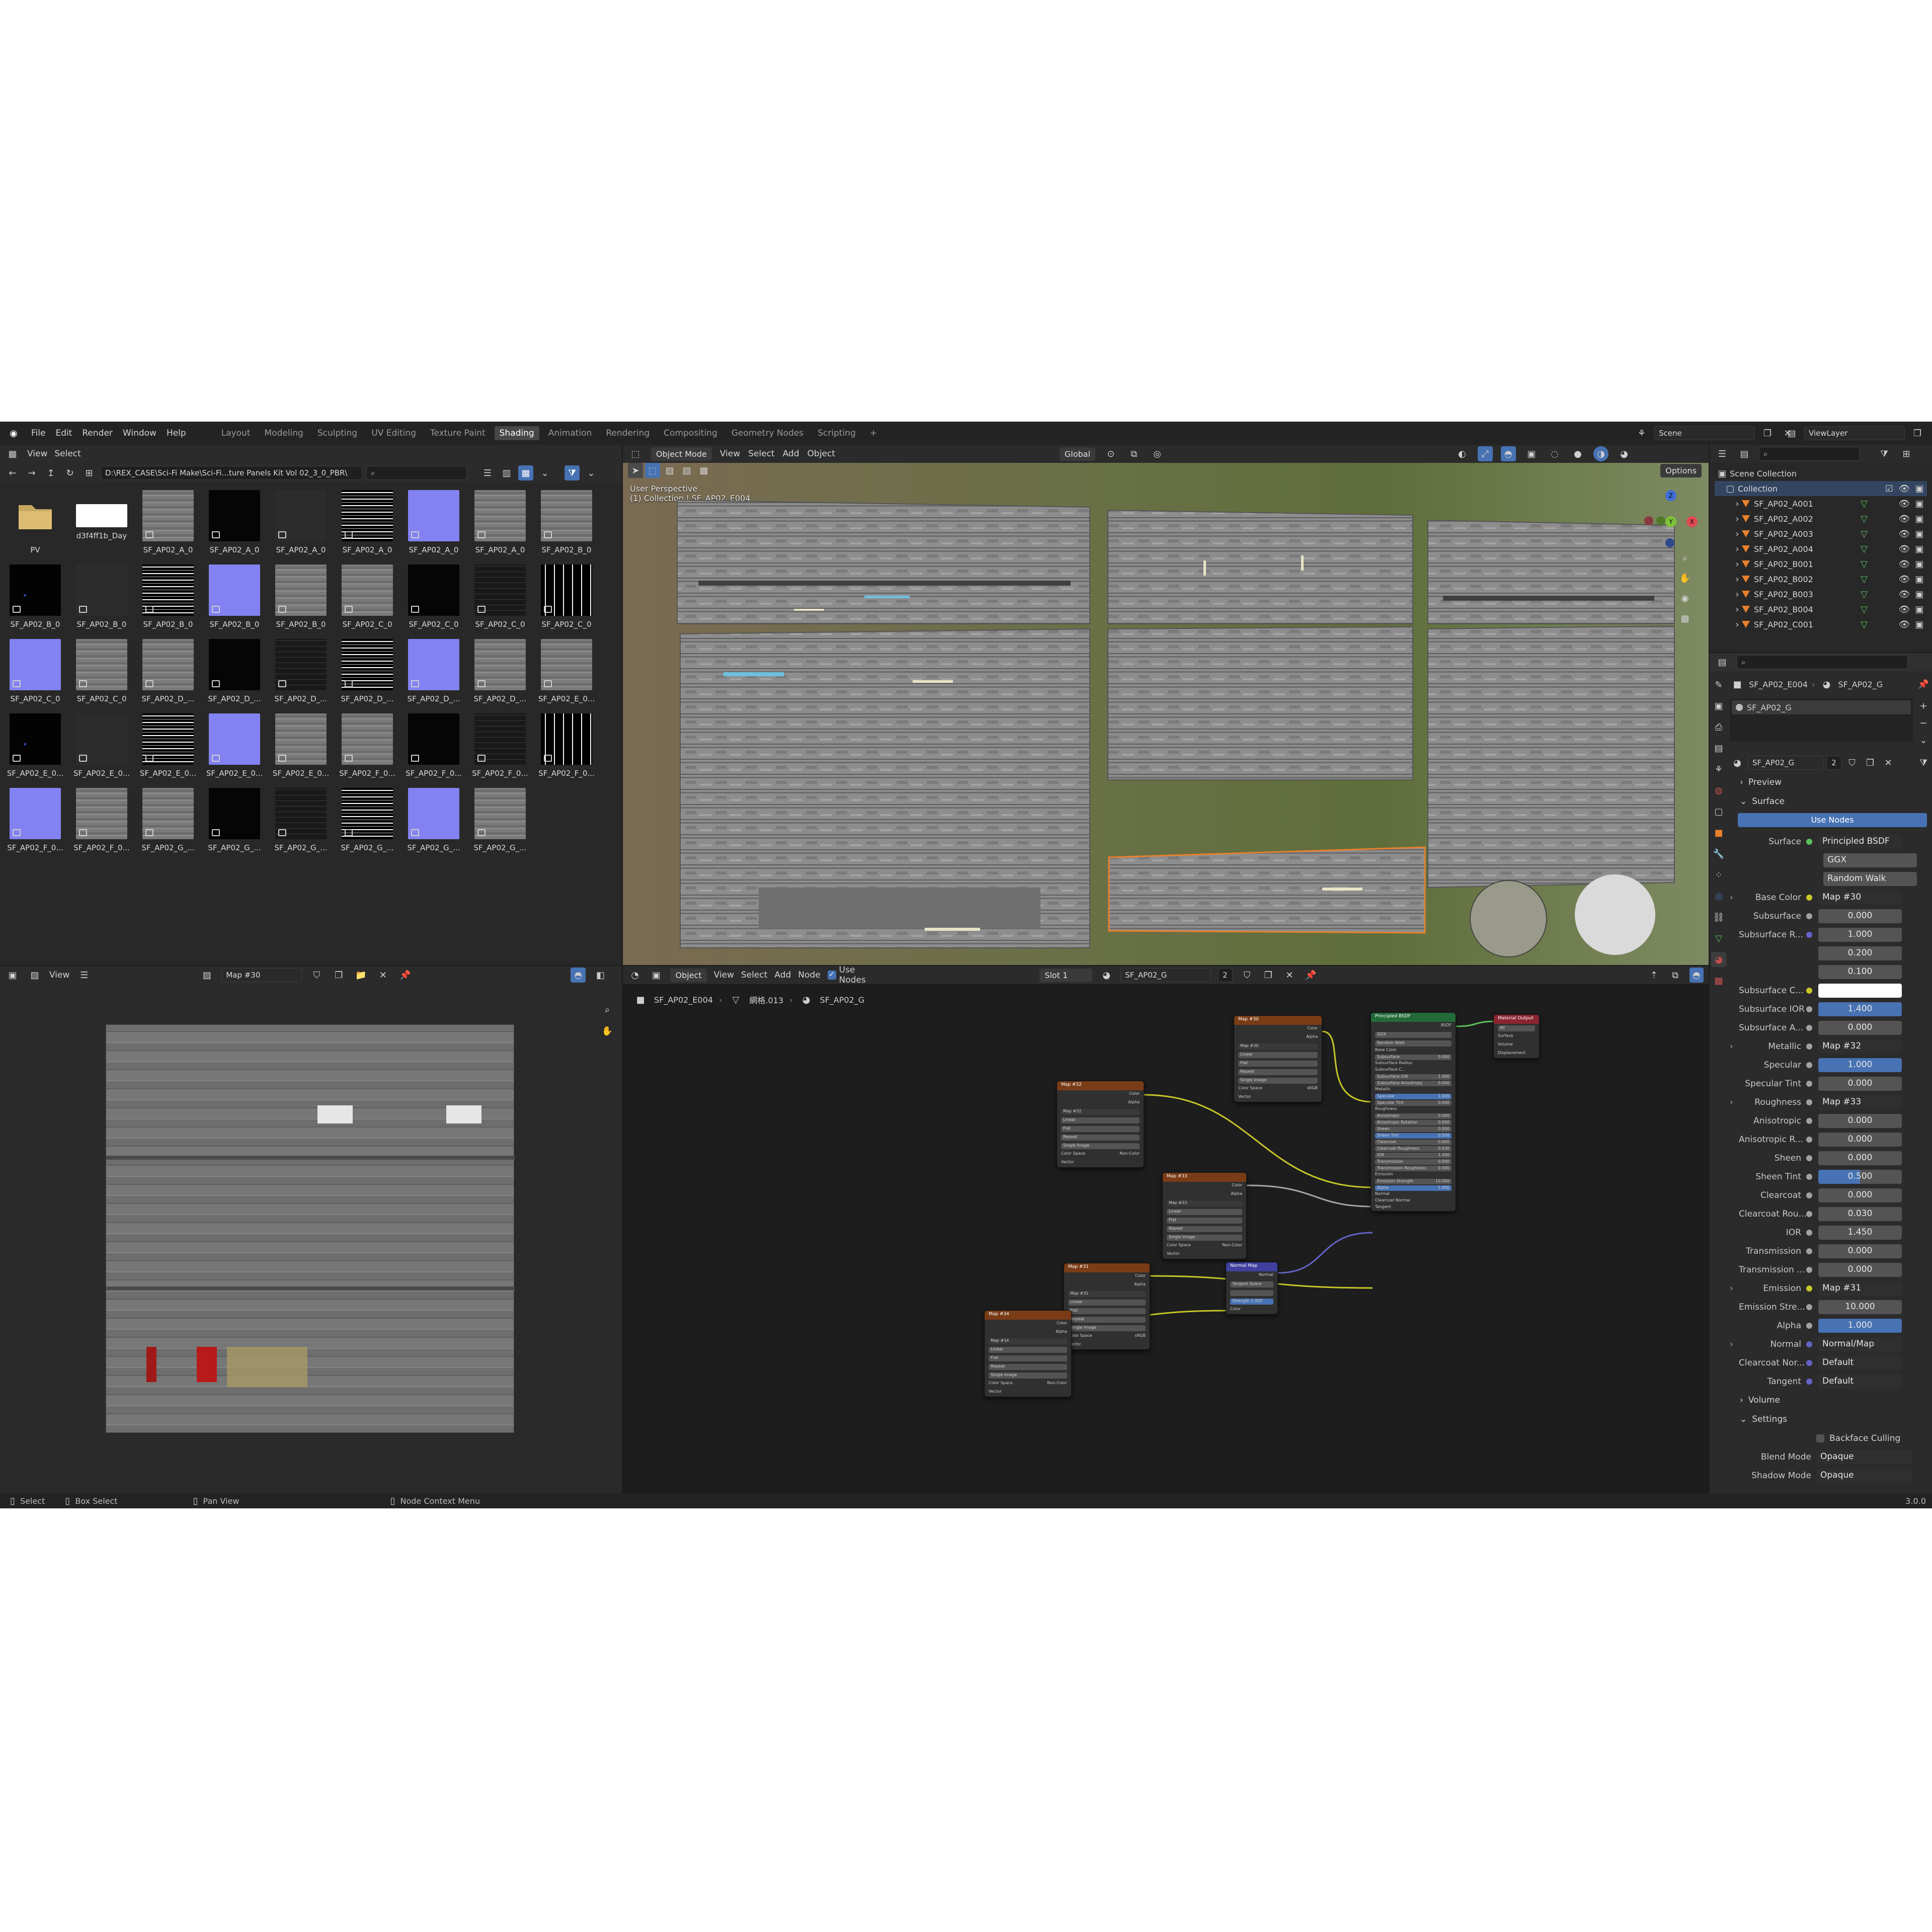  What do you see at coordinates (1860, 1046) in the screenshot?
I see `bsdf-input-field: Map #32` at bounding box center [1860, 1046].